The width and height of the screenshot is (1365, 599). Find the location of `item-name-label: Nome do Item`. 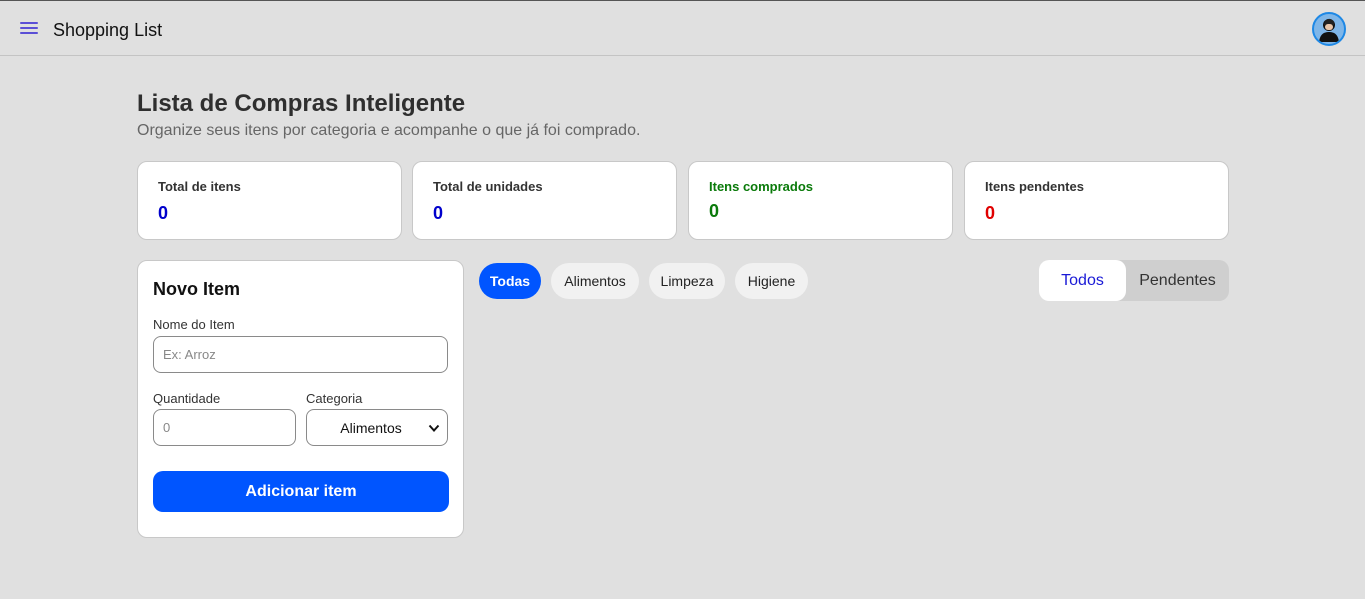

item-name-label: Nome do Item is located at coordinates (194, 324).